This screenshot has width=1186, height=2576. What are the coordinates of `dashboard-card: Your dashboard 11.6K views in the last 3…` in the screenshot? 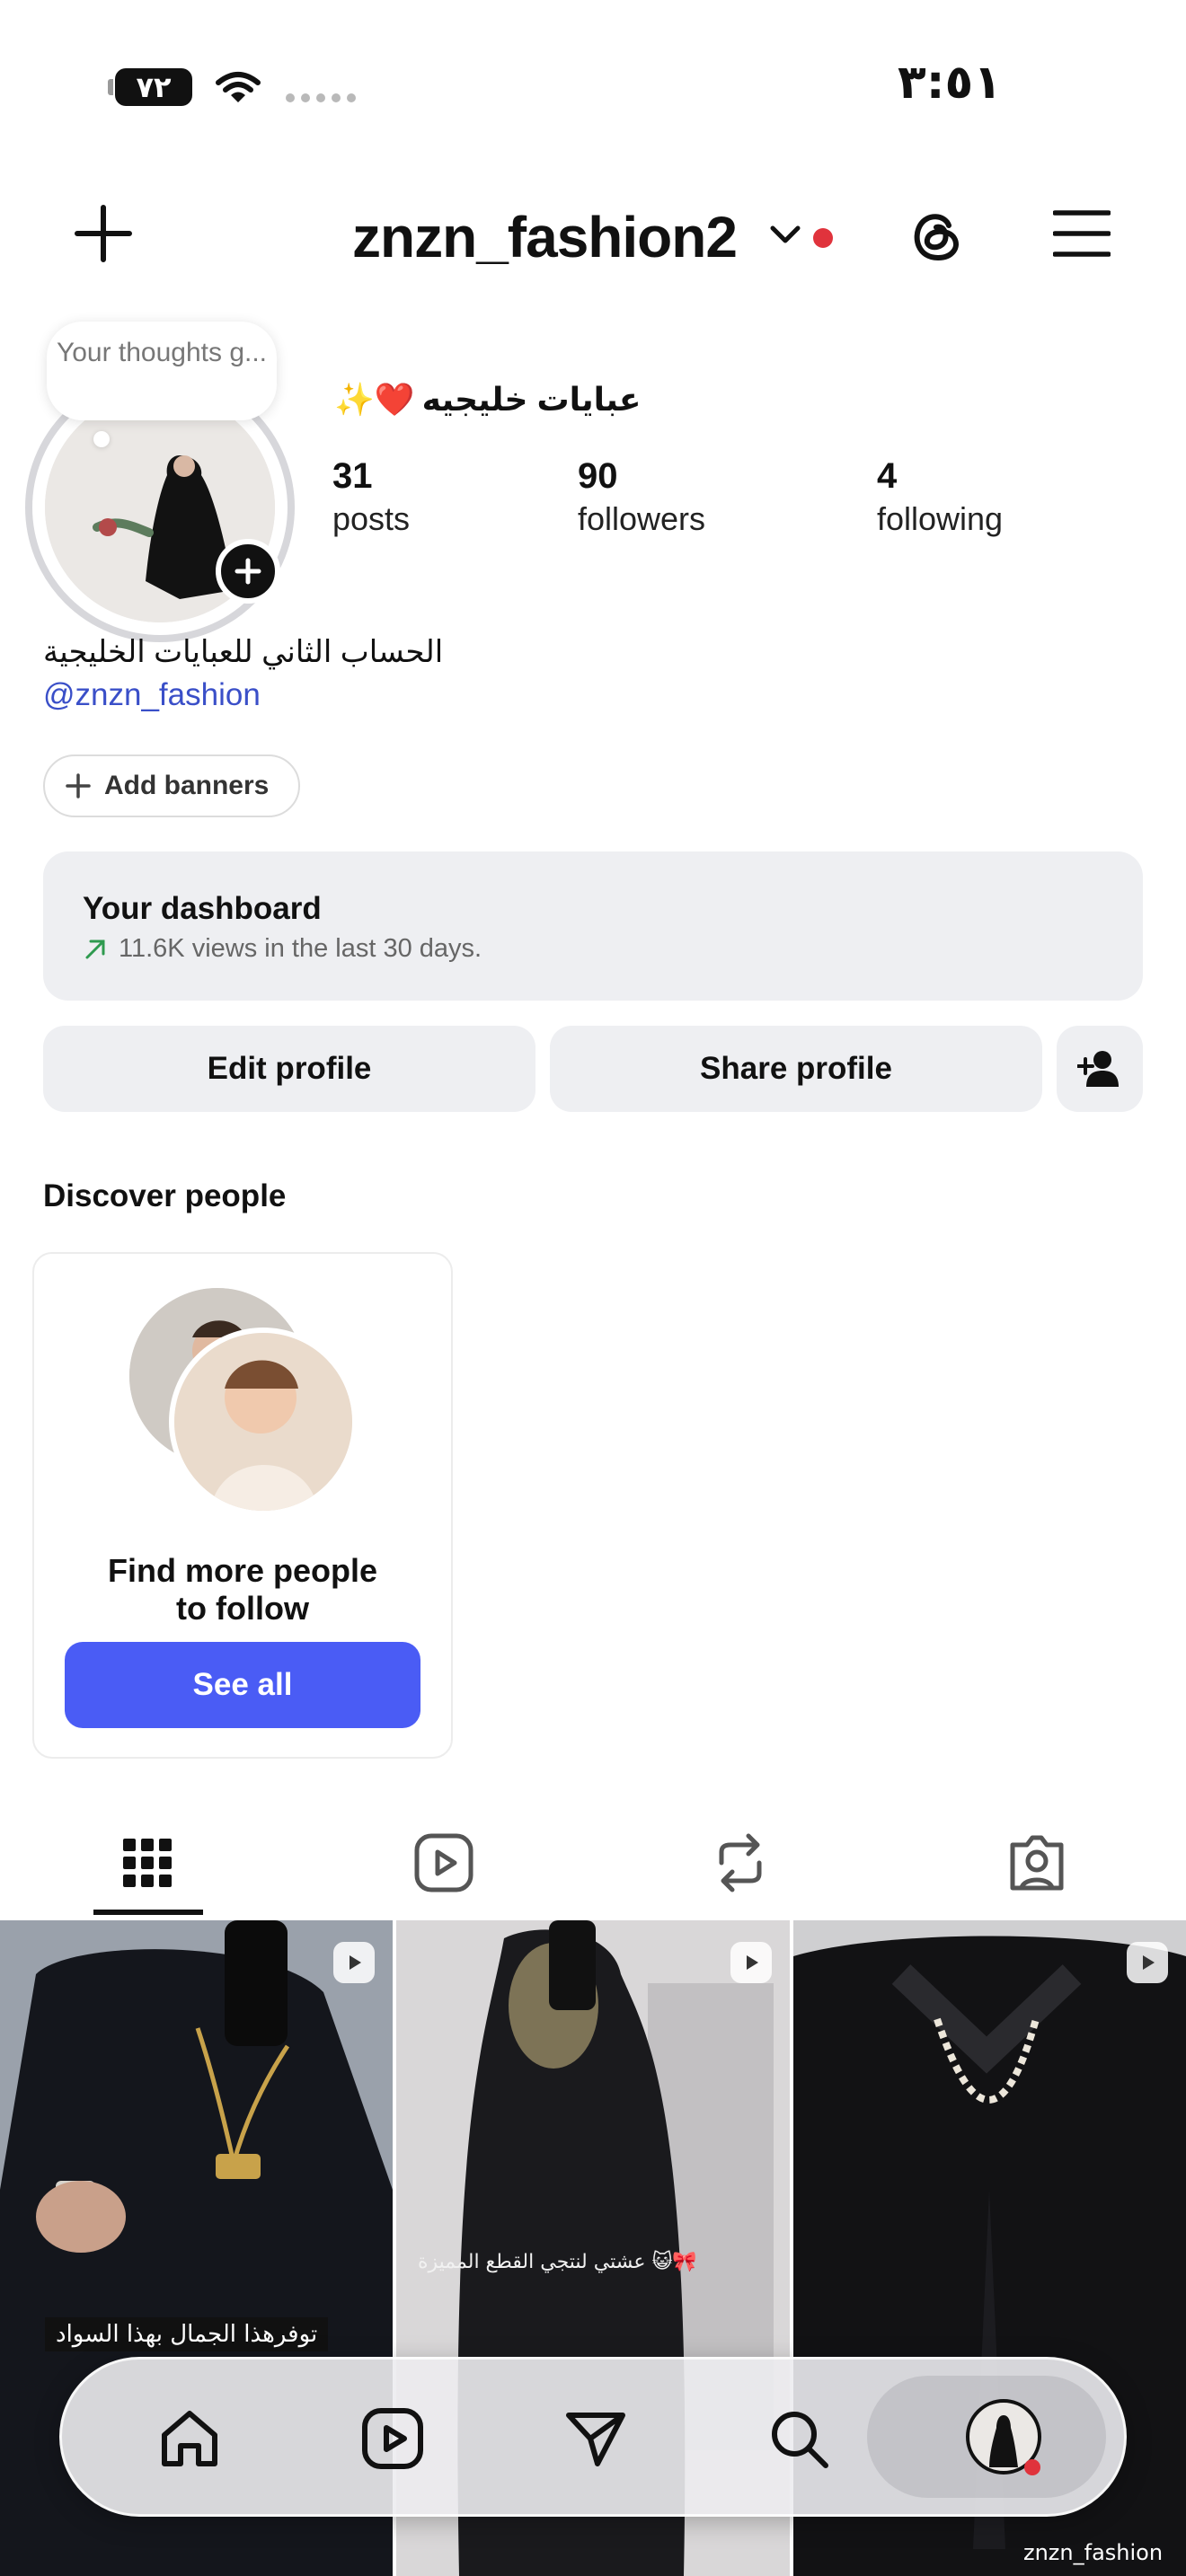 It's located at (593, 926).